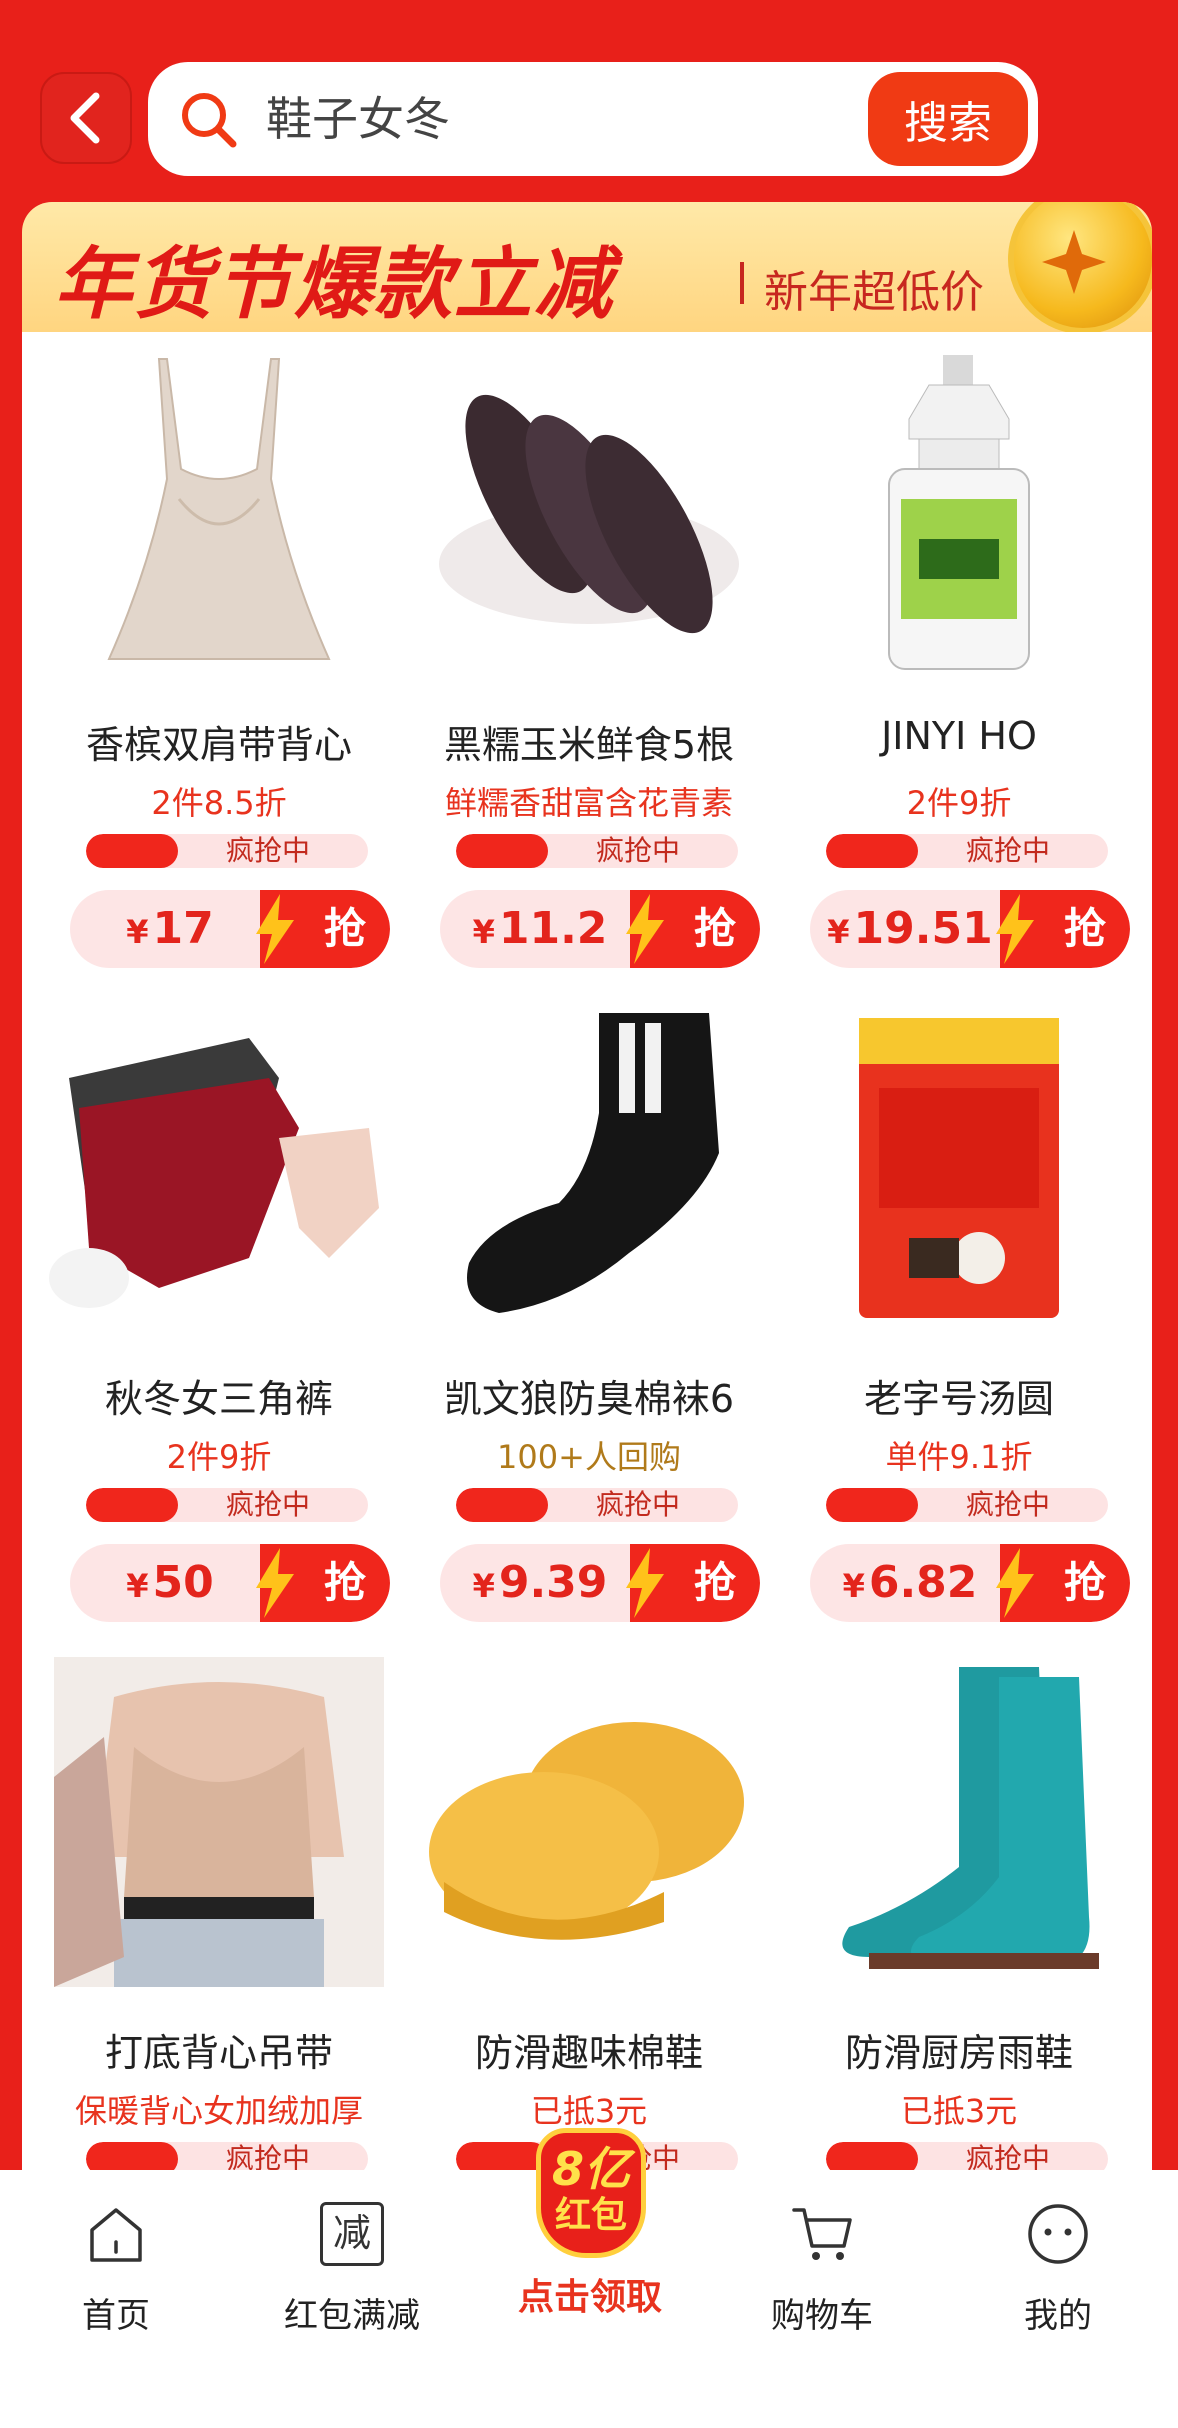 Image resolution: width=1178 pixels, height=2428 pixels. Describe the element at coordinates (116, 2264) in the screenshot. I see `nav-home: 首页` at that location.